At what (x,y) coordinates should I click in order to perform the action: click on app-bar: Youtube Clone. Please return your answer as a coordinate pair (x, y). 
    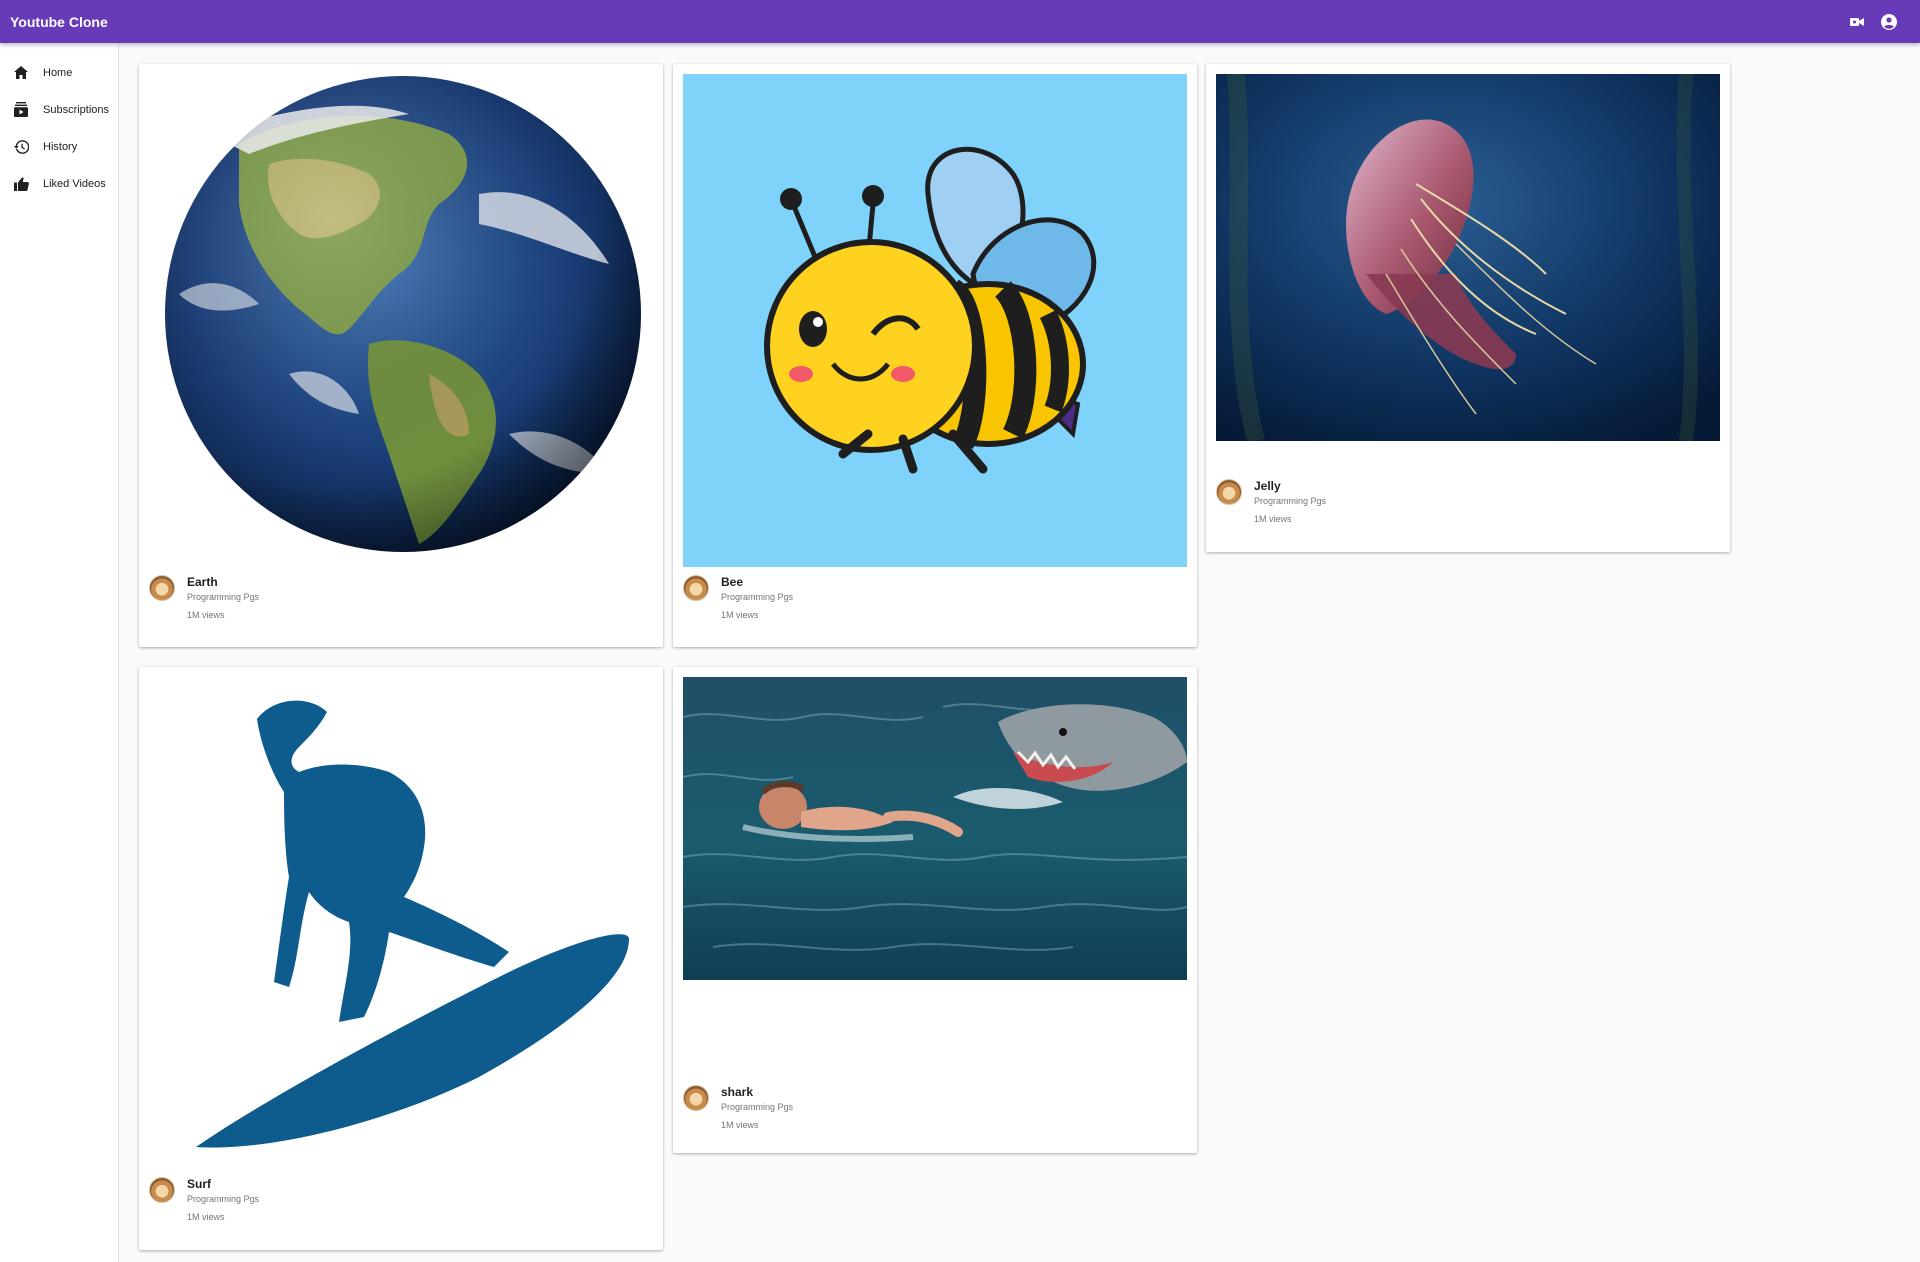
    Looking at the image, I should click on (960, 21).